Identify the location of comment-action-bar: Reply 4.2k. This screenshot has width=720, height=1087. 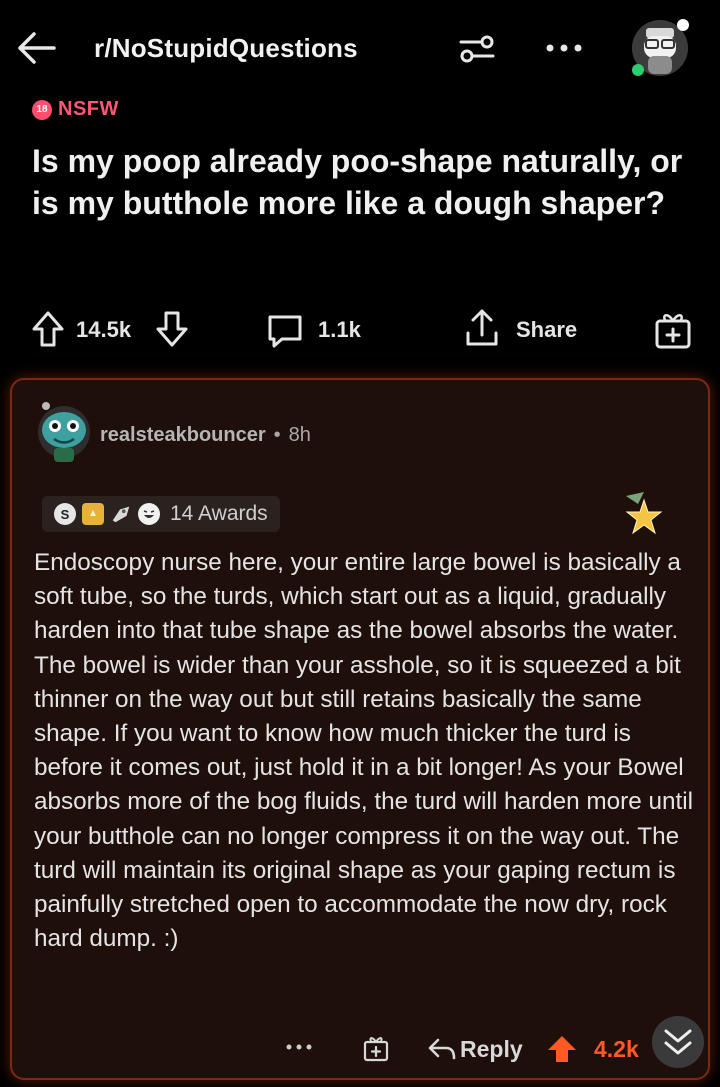
(362, 1043).